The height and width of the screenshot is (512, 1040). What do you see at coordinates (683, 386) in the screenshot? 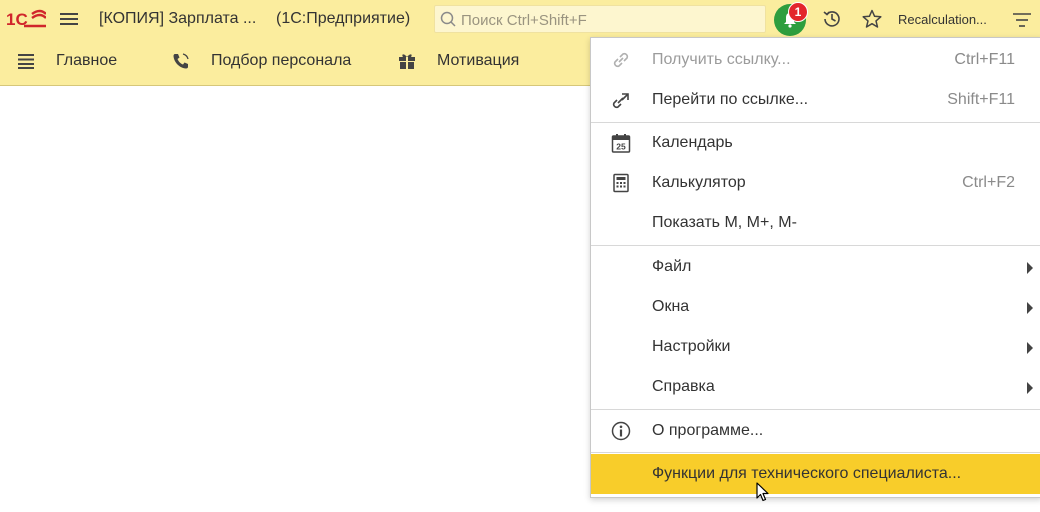
I see `menu-item-label: Справка` at bounding box center [683, 386].